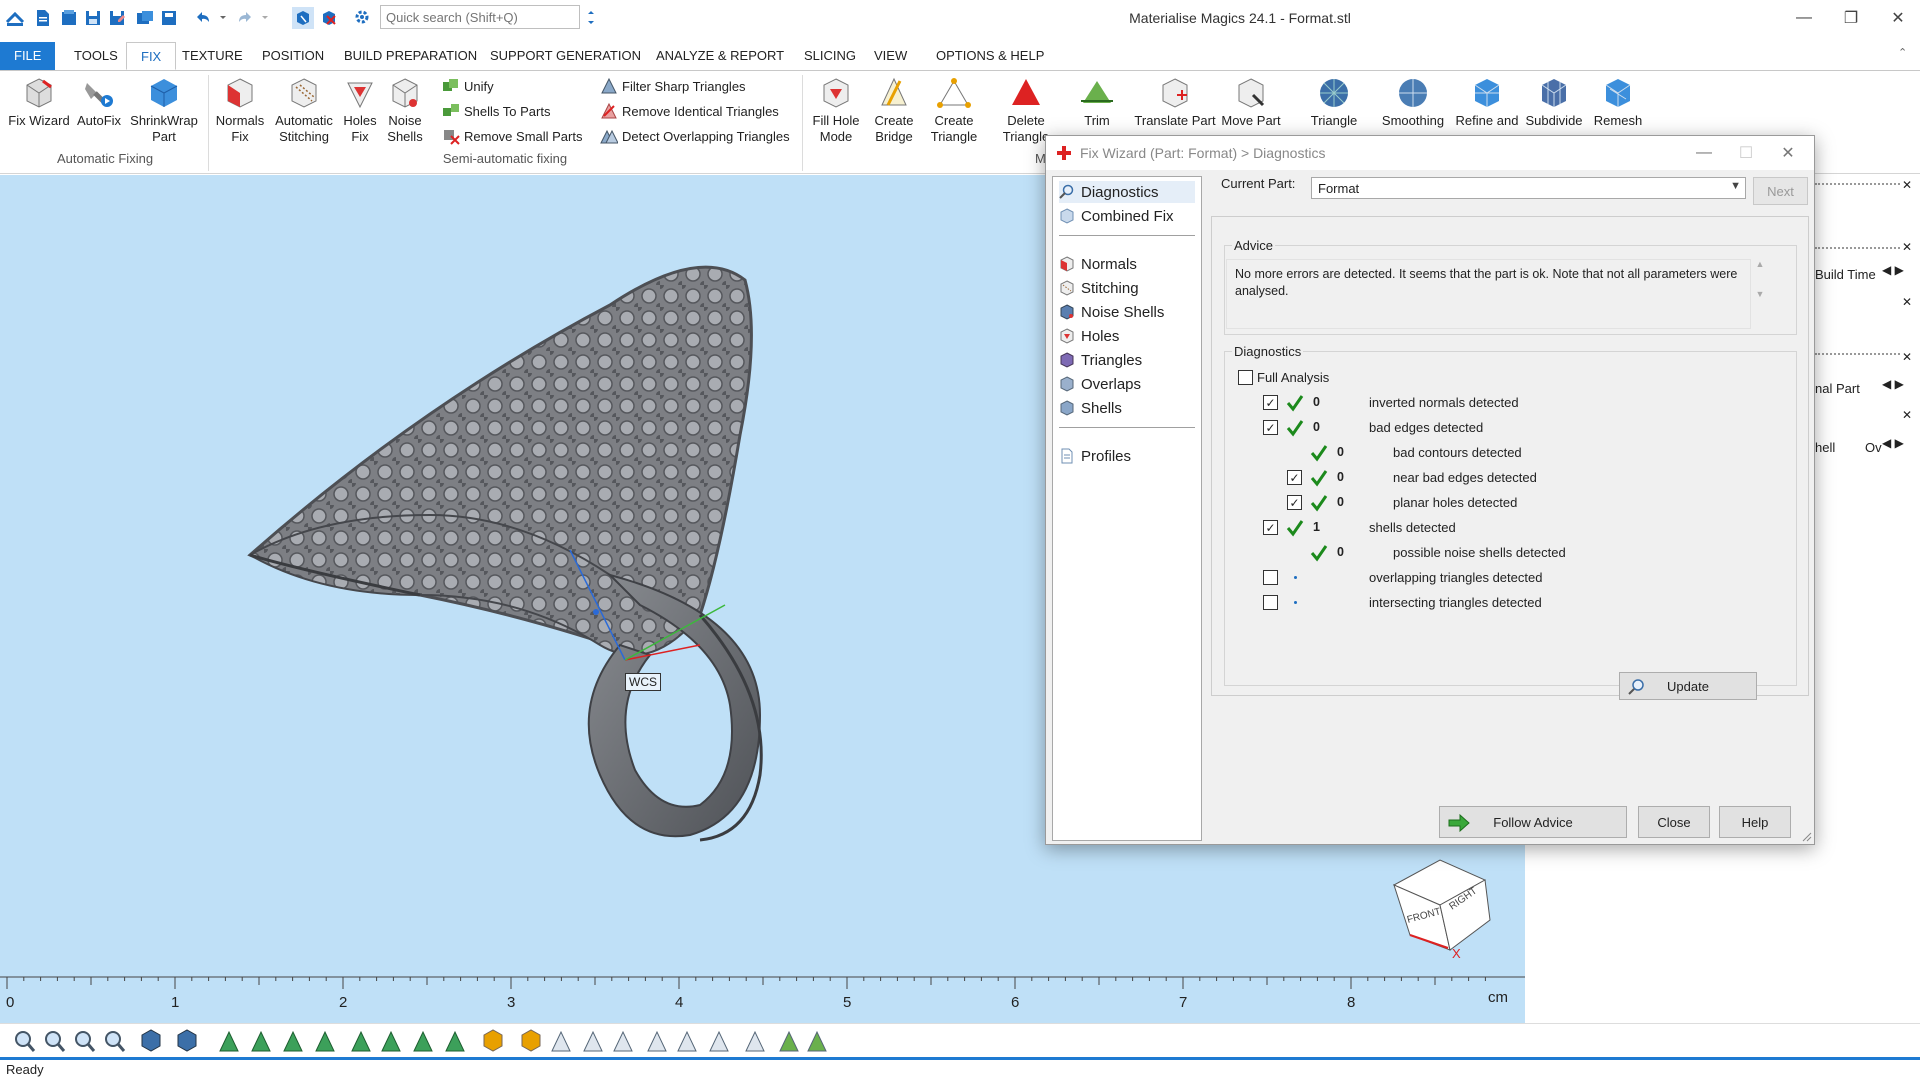 Image resolution: width=1920 pixels, height=1080 pixels. Describe the element at coordinates (1100, 384) in the screenshot. I see `nav-item-overlaps: Overlaps` at that location.